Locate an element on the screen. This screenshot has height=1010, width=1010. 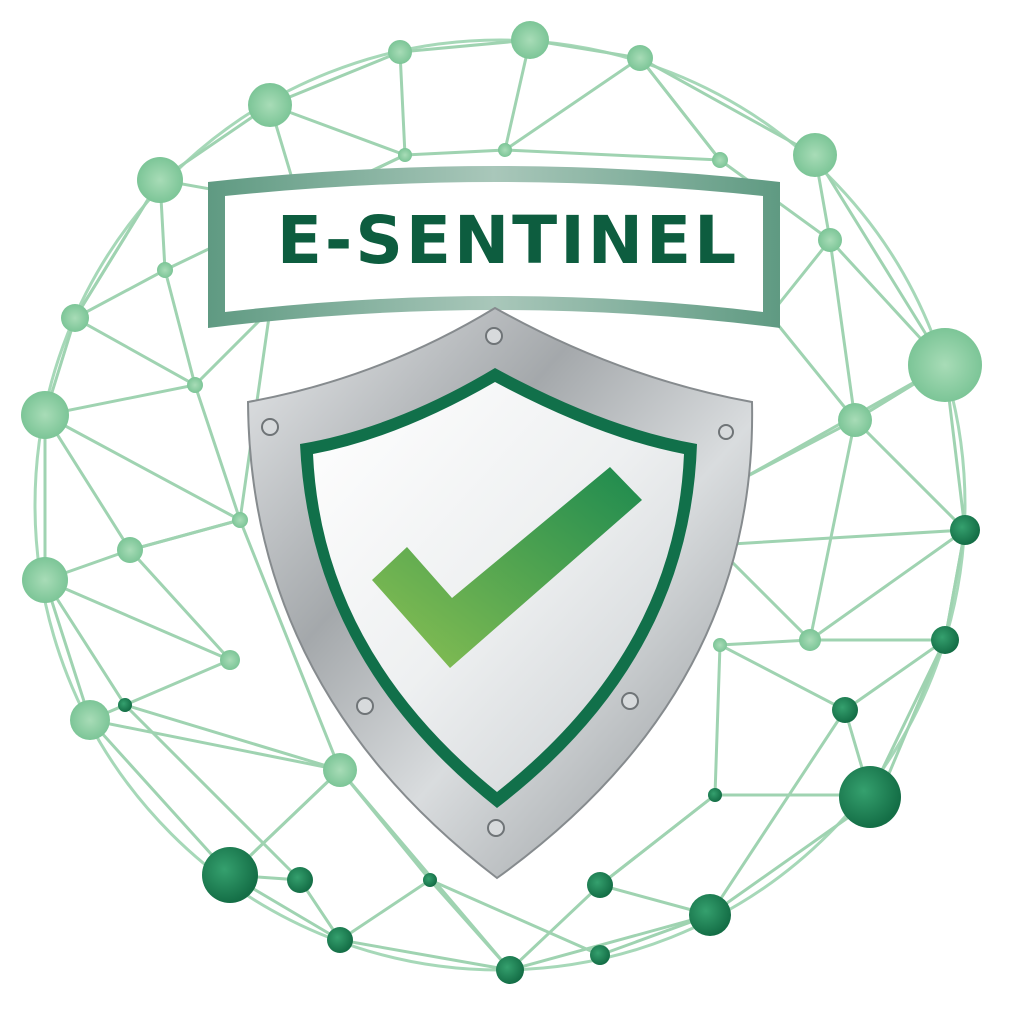
wordmark-banner is located at coordinates (494, 247).